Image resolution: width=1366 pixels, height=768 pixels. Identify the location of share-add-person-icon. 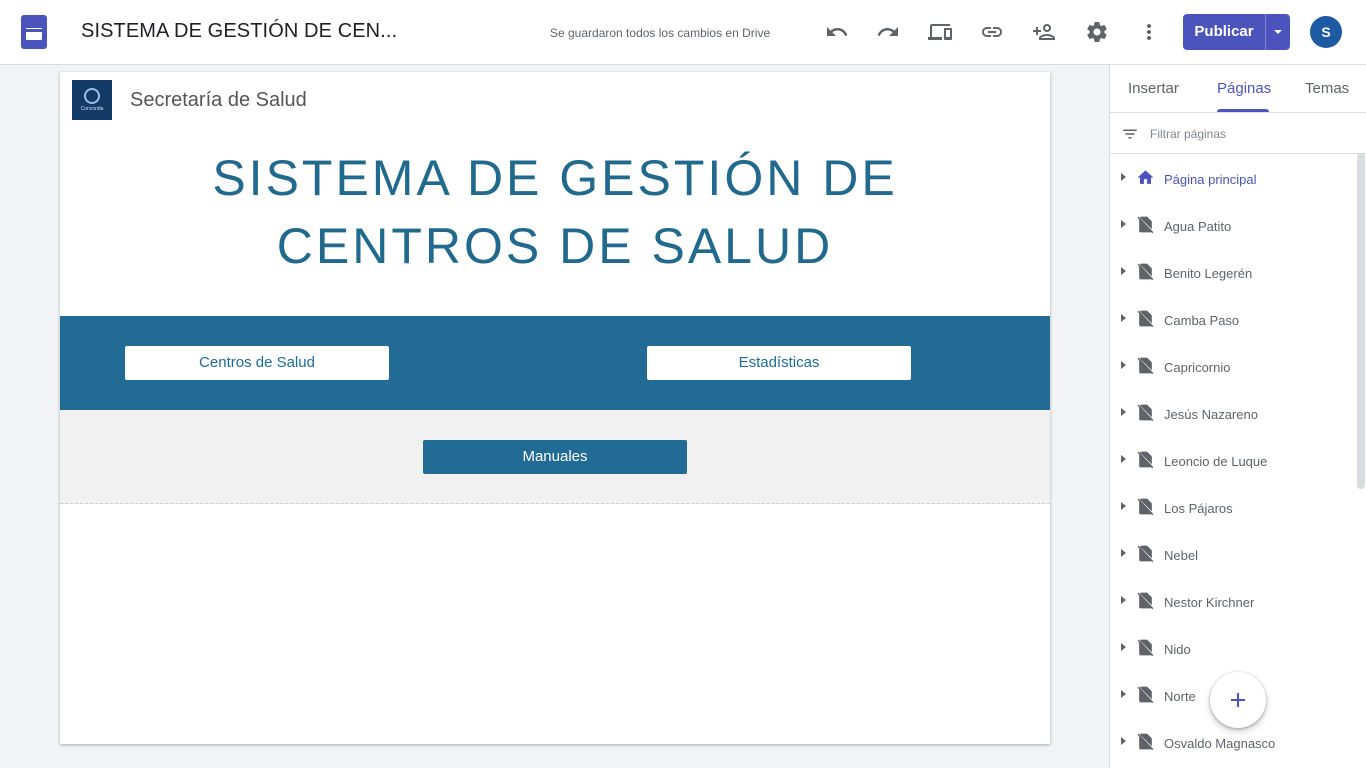
(1044, 32).